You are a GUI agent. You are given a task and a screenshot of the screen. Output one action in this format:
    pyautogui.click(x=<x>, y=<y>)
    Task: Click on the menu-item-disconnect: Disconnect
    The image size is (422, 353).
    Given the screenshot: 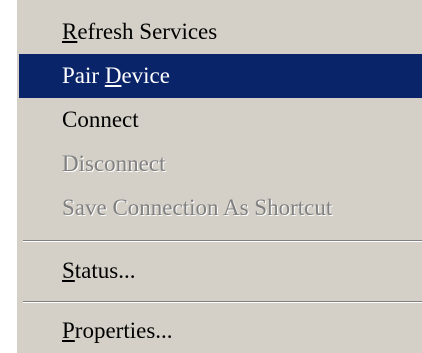 What is the action you would take?
    pyautogui.click(x=220, y=164)
    